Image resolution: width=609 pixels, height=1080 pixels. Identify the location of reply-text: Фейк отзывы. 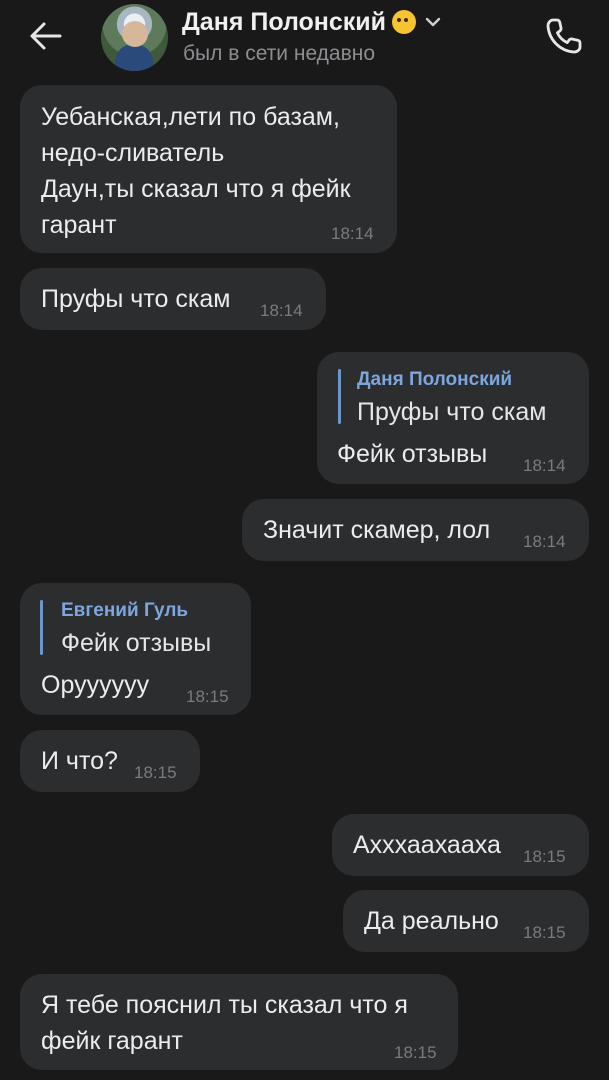
(136, 643).